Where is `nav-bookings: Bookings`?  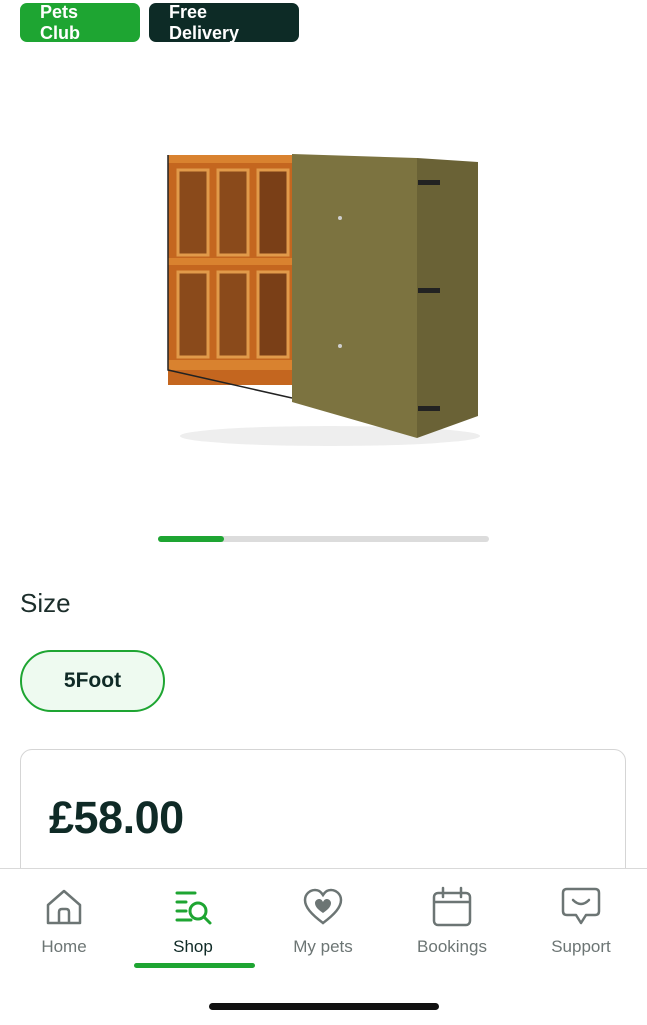
nav-bookings: Bookings is located at coordinates (452, 927).